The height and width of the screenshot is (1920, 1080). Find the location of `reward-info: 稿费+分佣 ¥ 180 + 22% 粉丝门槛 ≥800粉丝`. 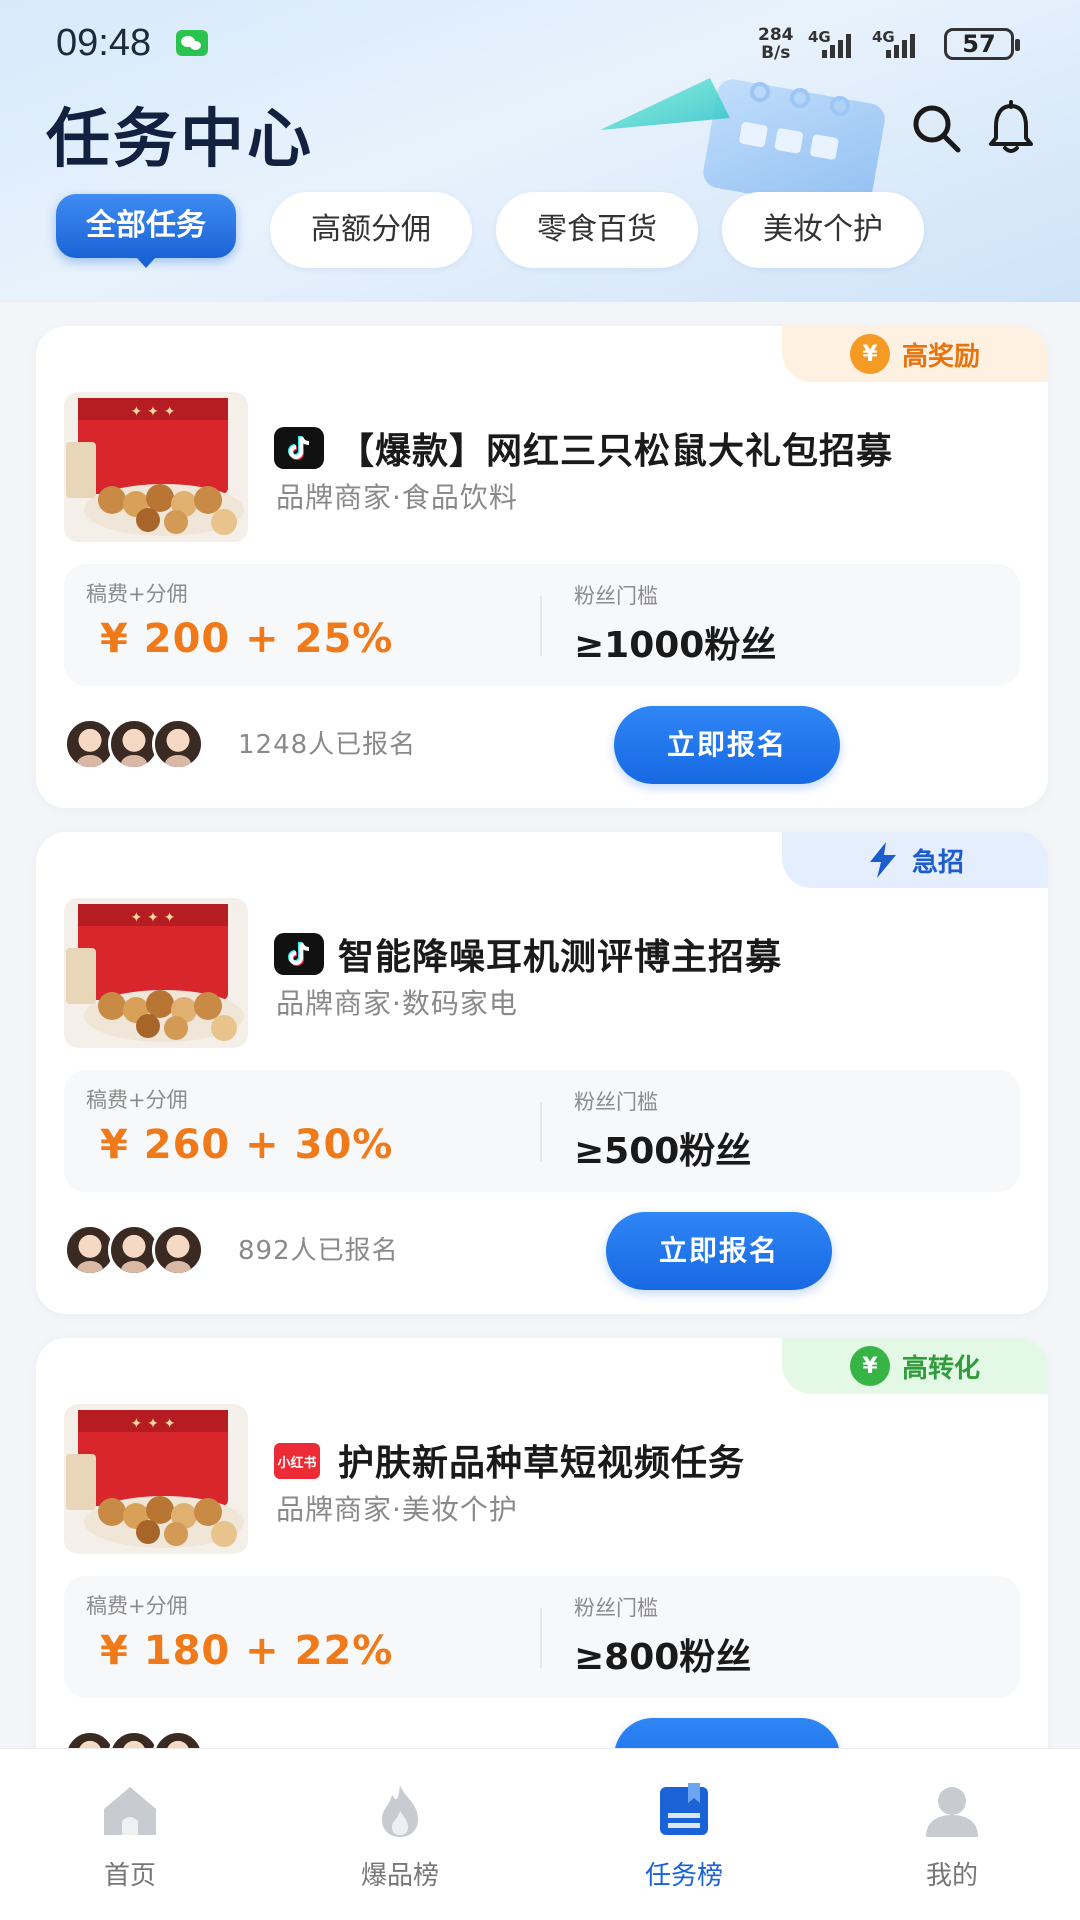

reward-info: 稿费+分佣 ¥ 180 + 22% 粉丝门槛 ≥800粉丝 is located at coordinates (542, 1637).